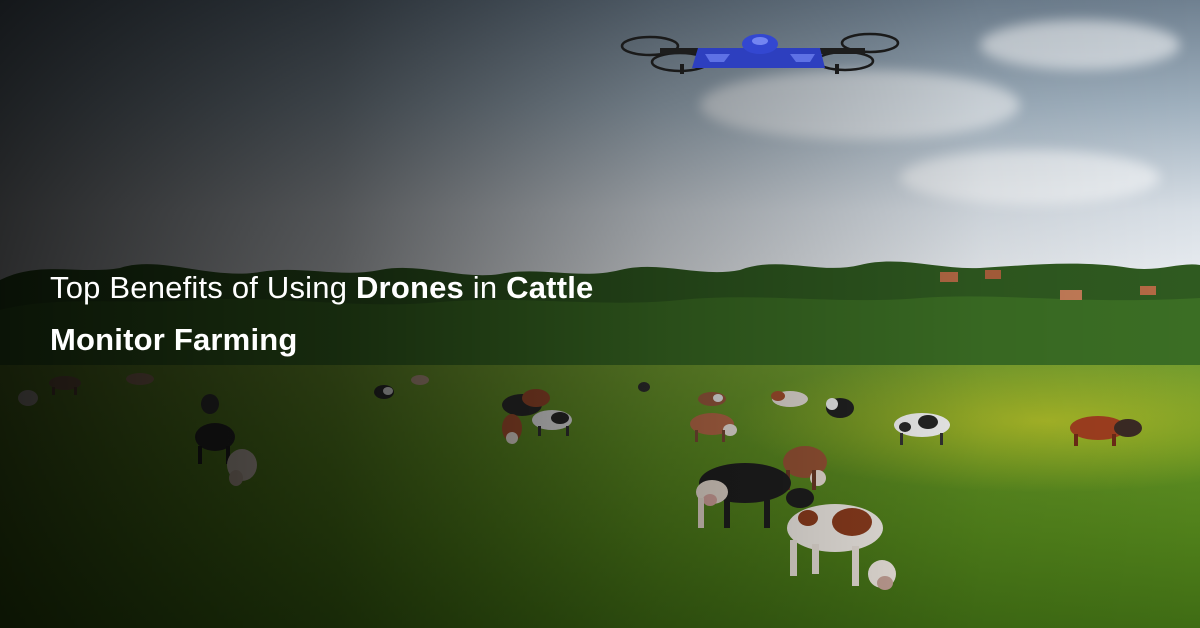 This screenshot has width=1200, height=628. I want to click on title-highlight: Cattle, so click(550, 287).